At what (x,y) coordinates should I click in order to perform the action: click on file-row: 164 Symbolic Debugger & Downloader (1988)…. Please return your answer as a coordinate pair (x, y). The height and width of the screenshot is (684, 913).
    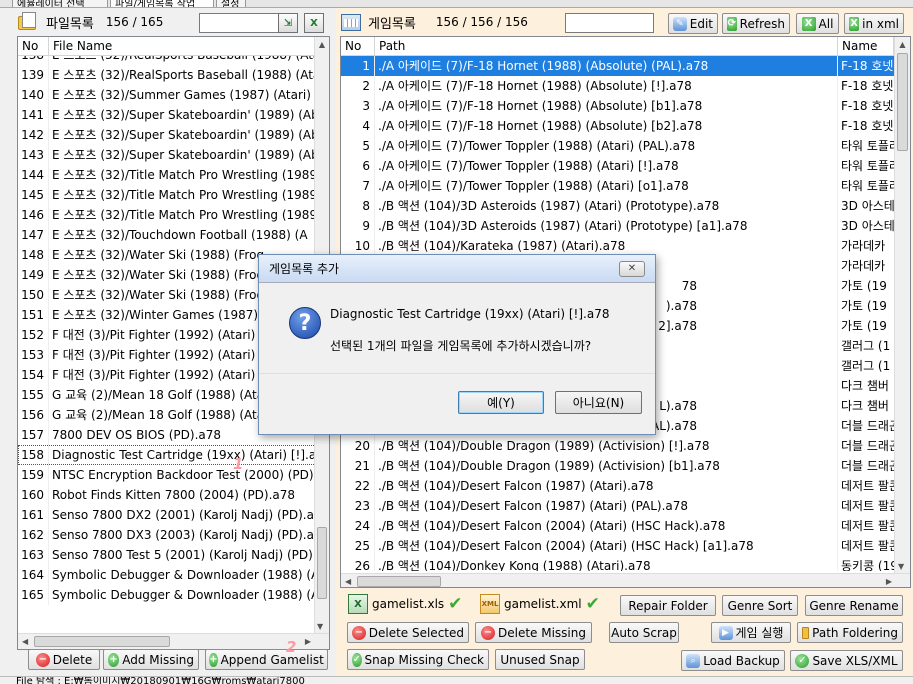
    Looking at the image, I should click on (167, 575).